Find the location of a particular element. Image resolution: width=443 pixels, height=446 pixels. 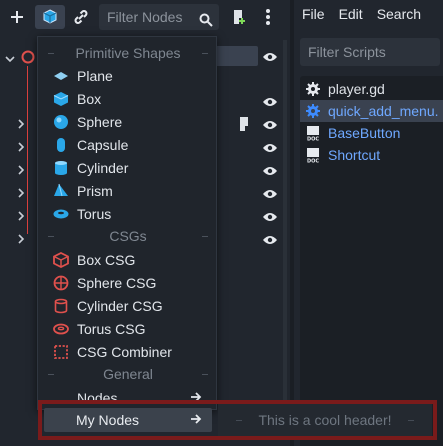

script-name: Shortcut is located at coordinates (354, 155).